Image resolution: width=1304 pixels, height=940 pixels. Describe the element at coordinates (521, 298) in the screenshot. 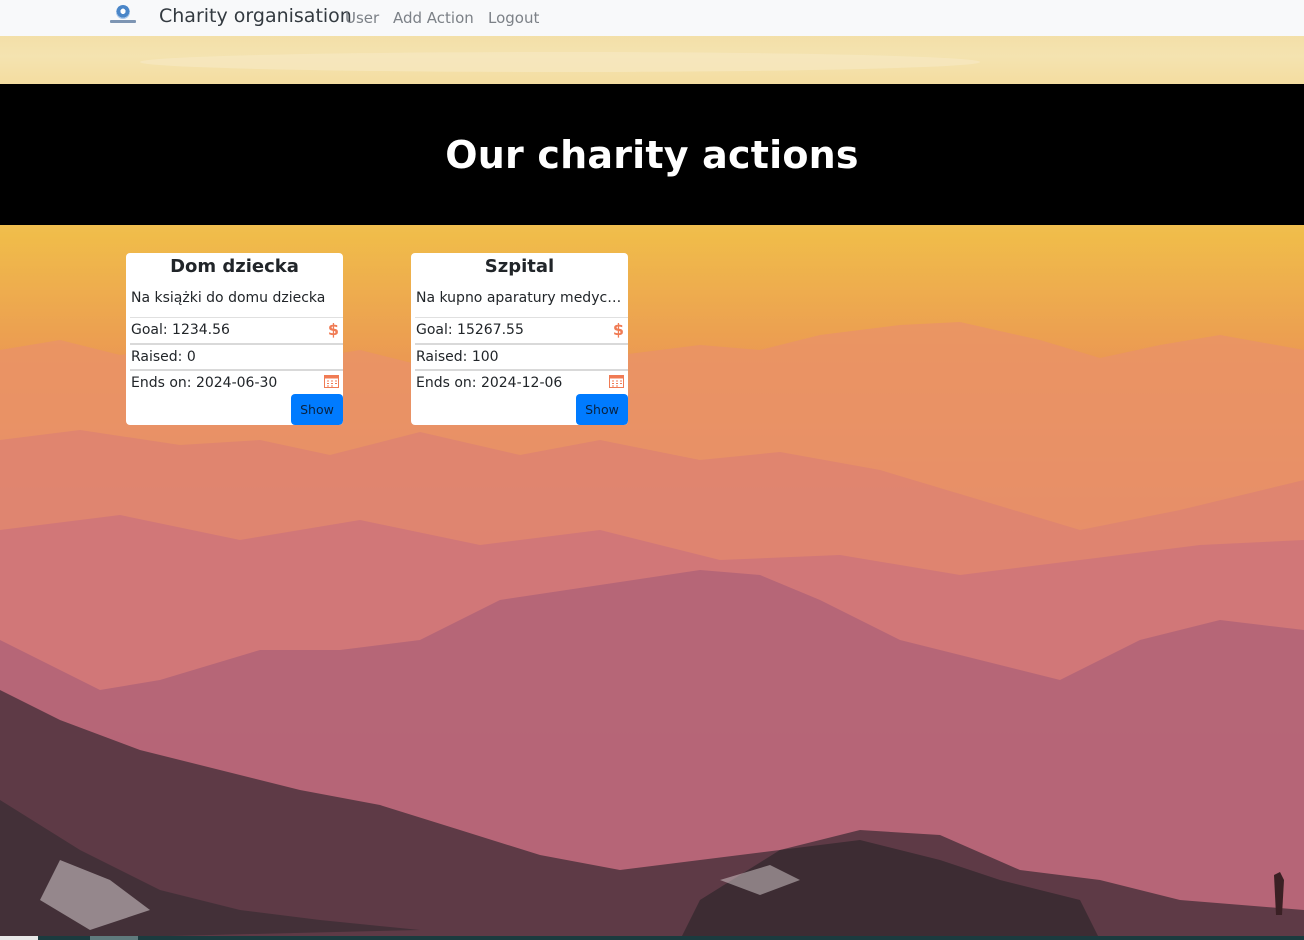

I see `card-description: Na kupno aparatury medycznej` at that location.